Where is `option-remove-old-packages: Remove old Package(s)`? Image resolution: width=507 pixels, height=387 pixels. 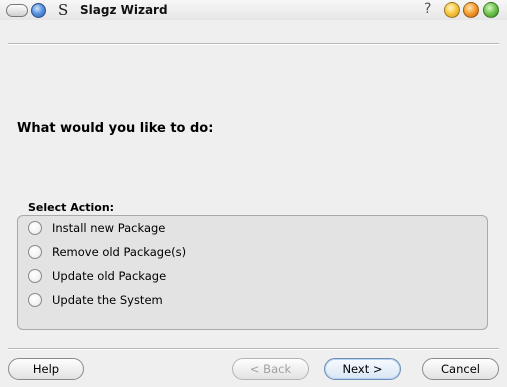
option-remove-old-packages: Remove old Package(s) is located at coordinates (107, 252).